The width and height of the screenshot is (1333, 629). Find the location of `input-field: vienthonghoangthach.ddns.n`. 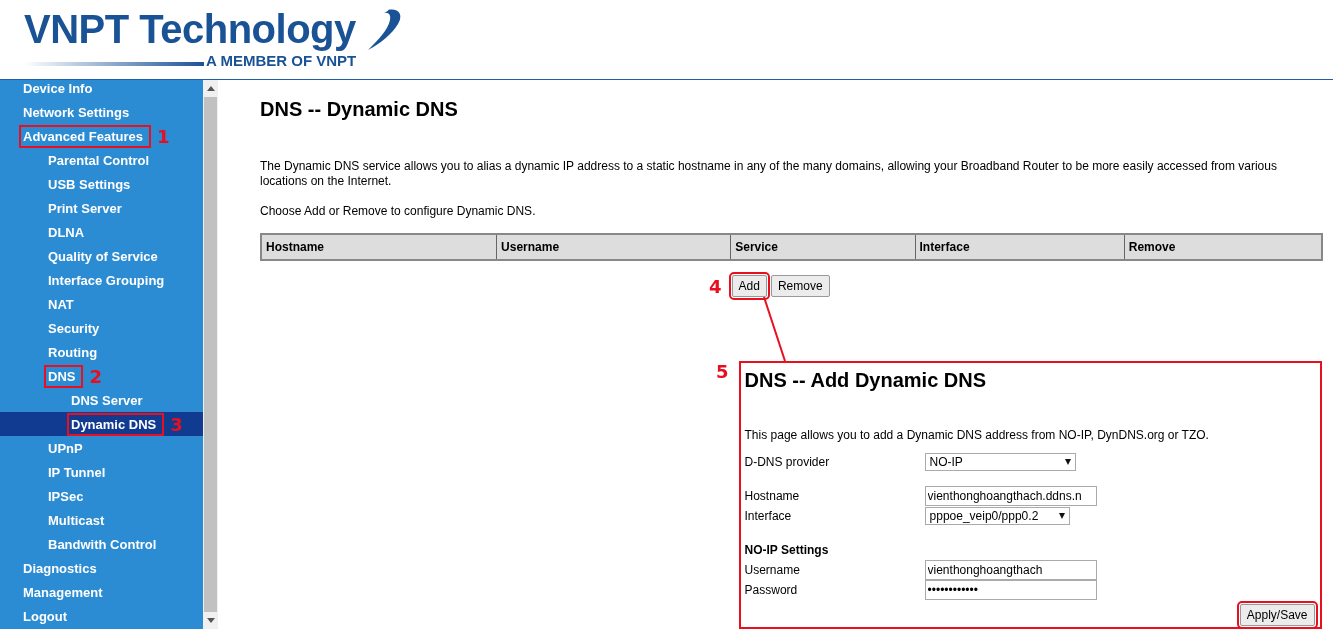

input-field: vienthonghoangthach.ddns.n is located at coordinates (1010, 496).